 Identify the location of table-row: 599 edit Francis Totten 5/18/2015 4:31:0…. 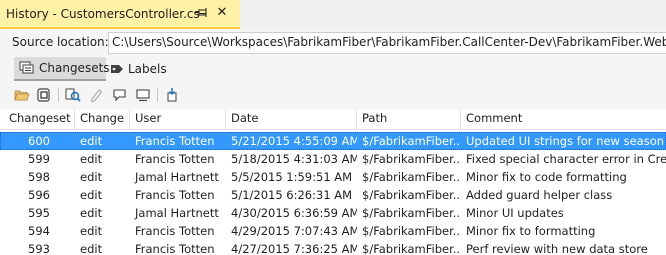
(333, 159).